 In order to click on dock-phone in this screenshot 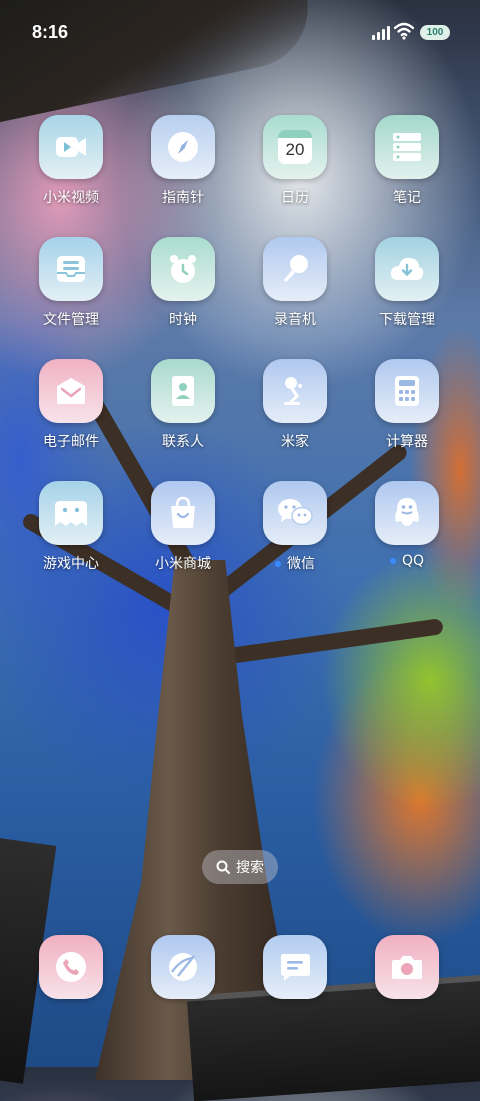, I will do `click(71, 967)`.